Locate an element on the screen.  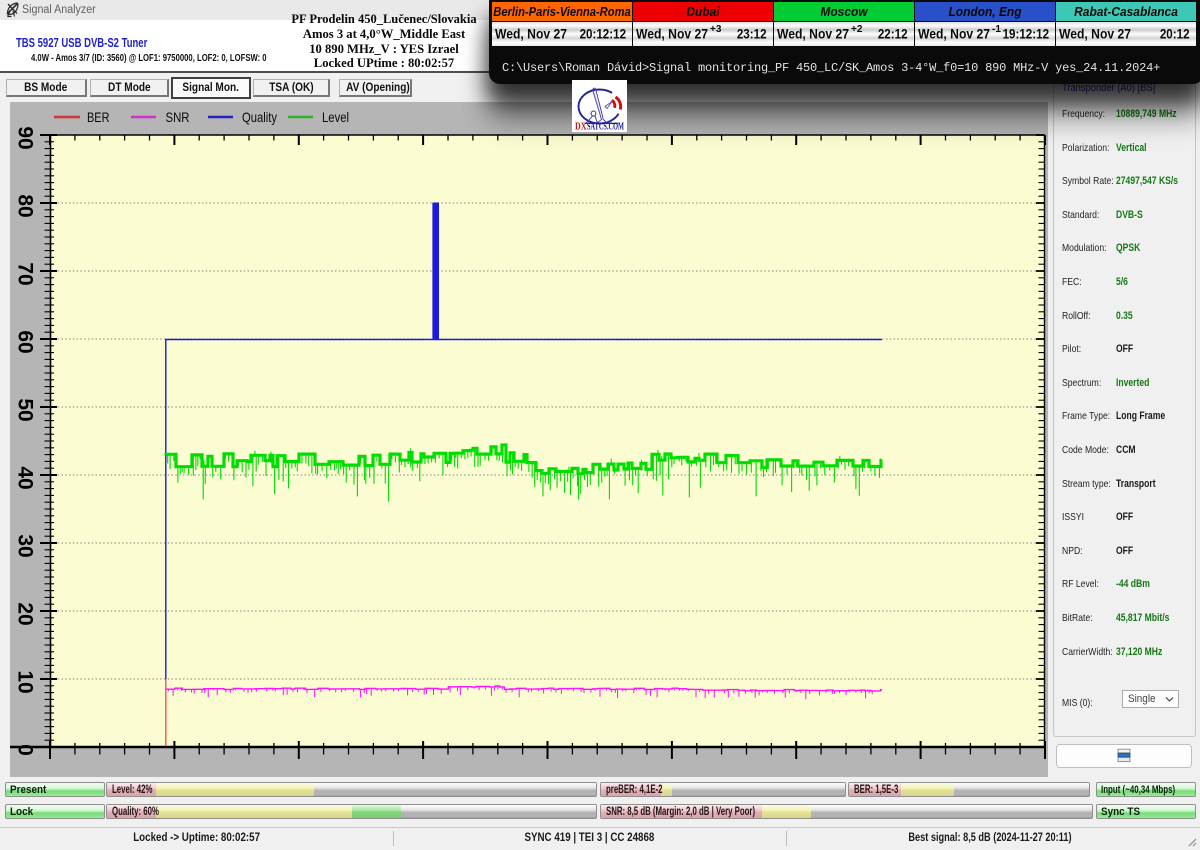
svg-text: 20 is located at coordinates (25, 613).